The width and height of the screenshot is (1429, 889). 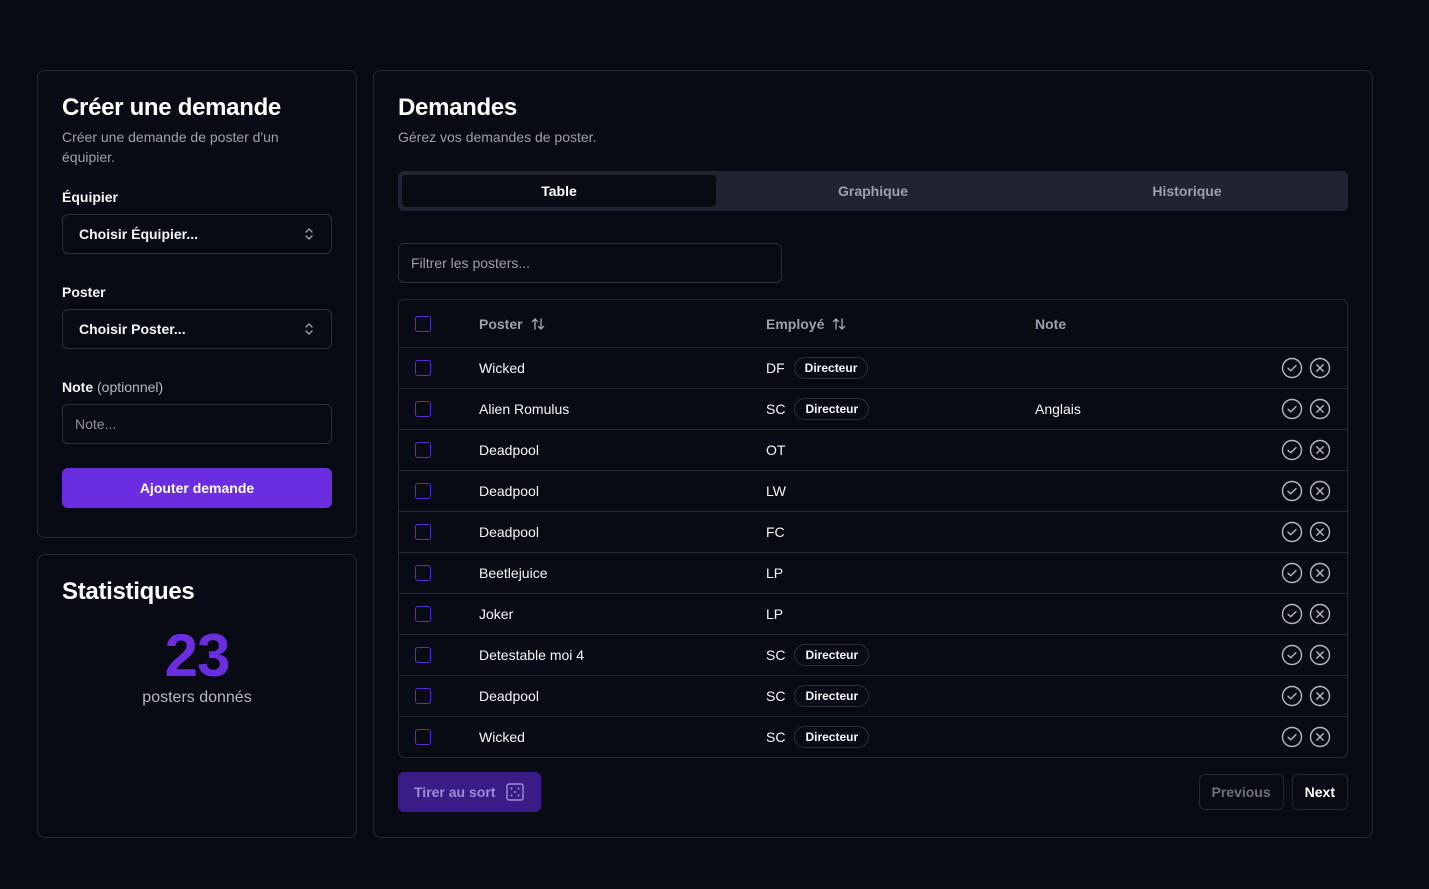 I want to click on requests-description: Gérez vos demandes de poster., so click(x=497, y=137).